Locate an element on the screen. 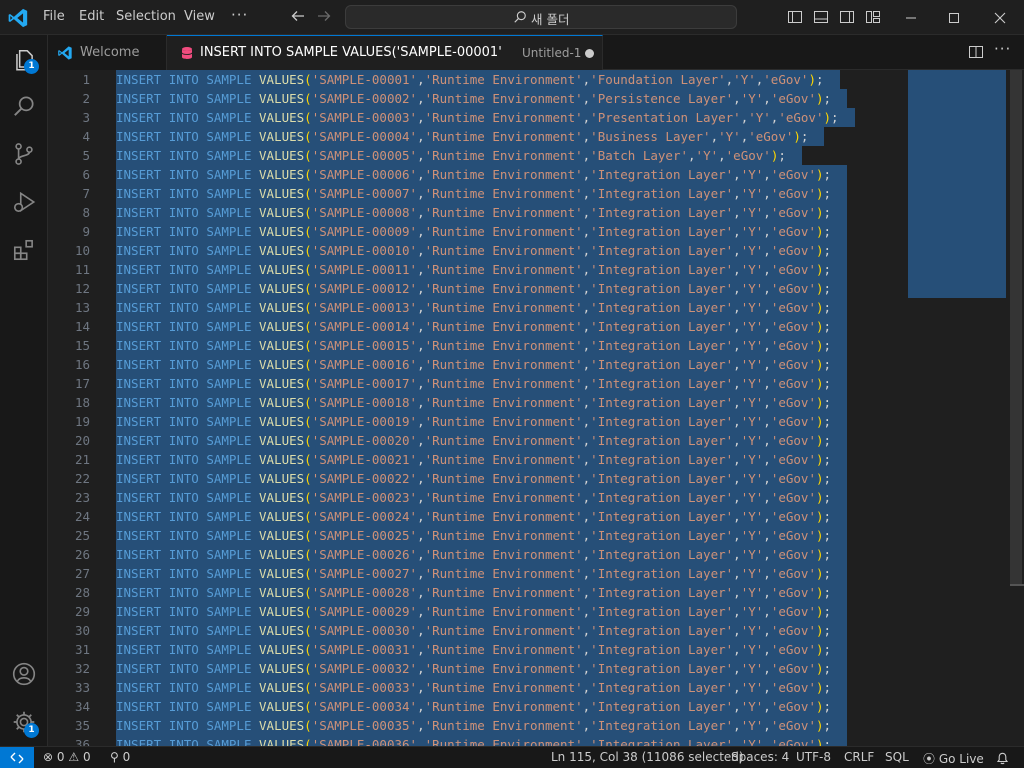  line-number: 15 is located at coordinates (82, 345).